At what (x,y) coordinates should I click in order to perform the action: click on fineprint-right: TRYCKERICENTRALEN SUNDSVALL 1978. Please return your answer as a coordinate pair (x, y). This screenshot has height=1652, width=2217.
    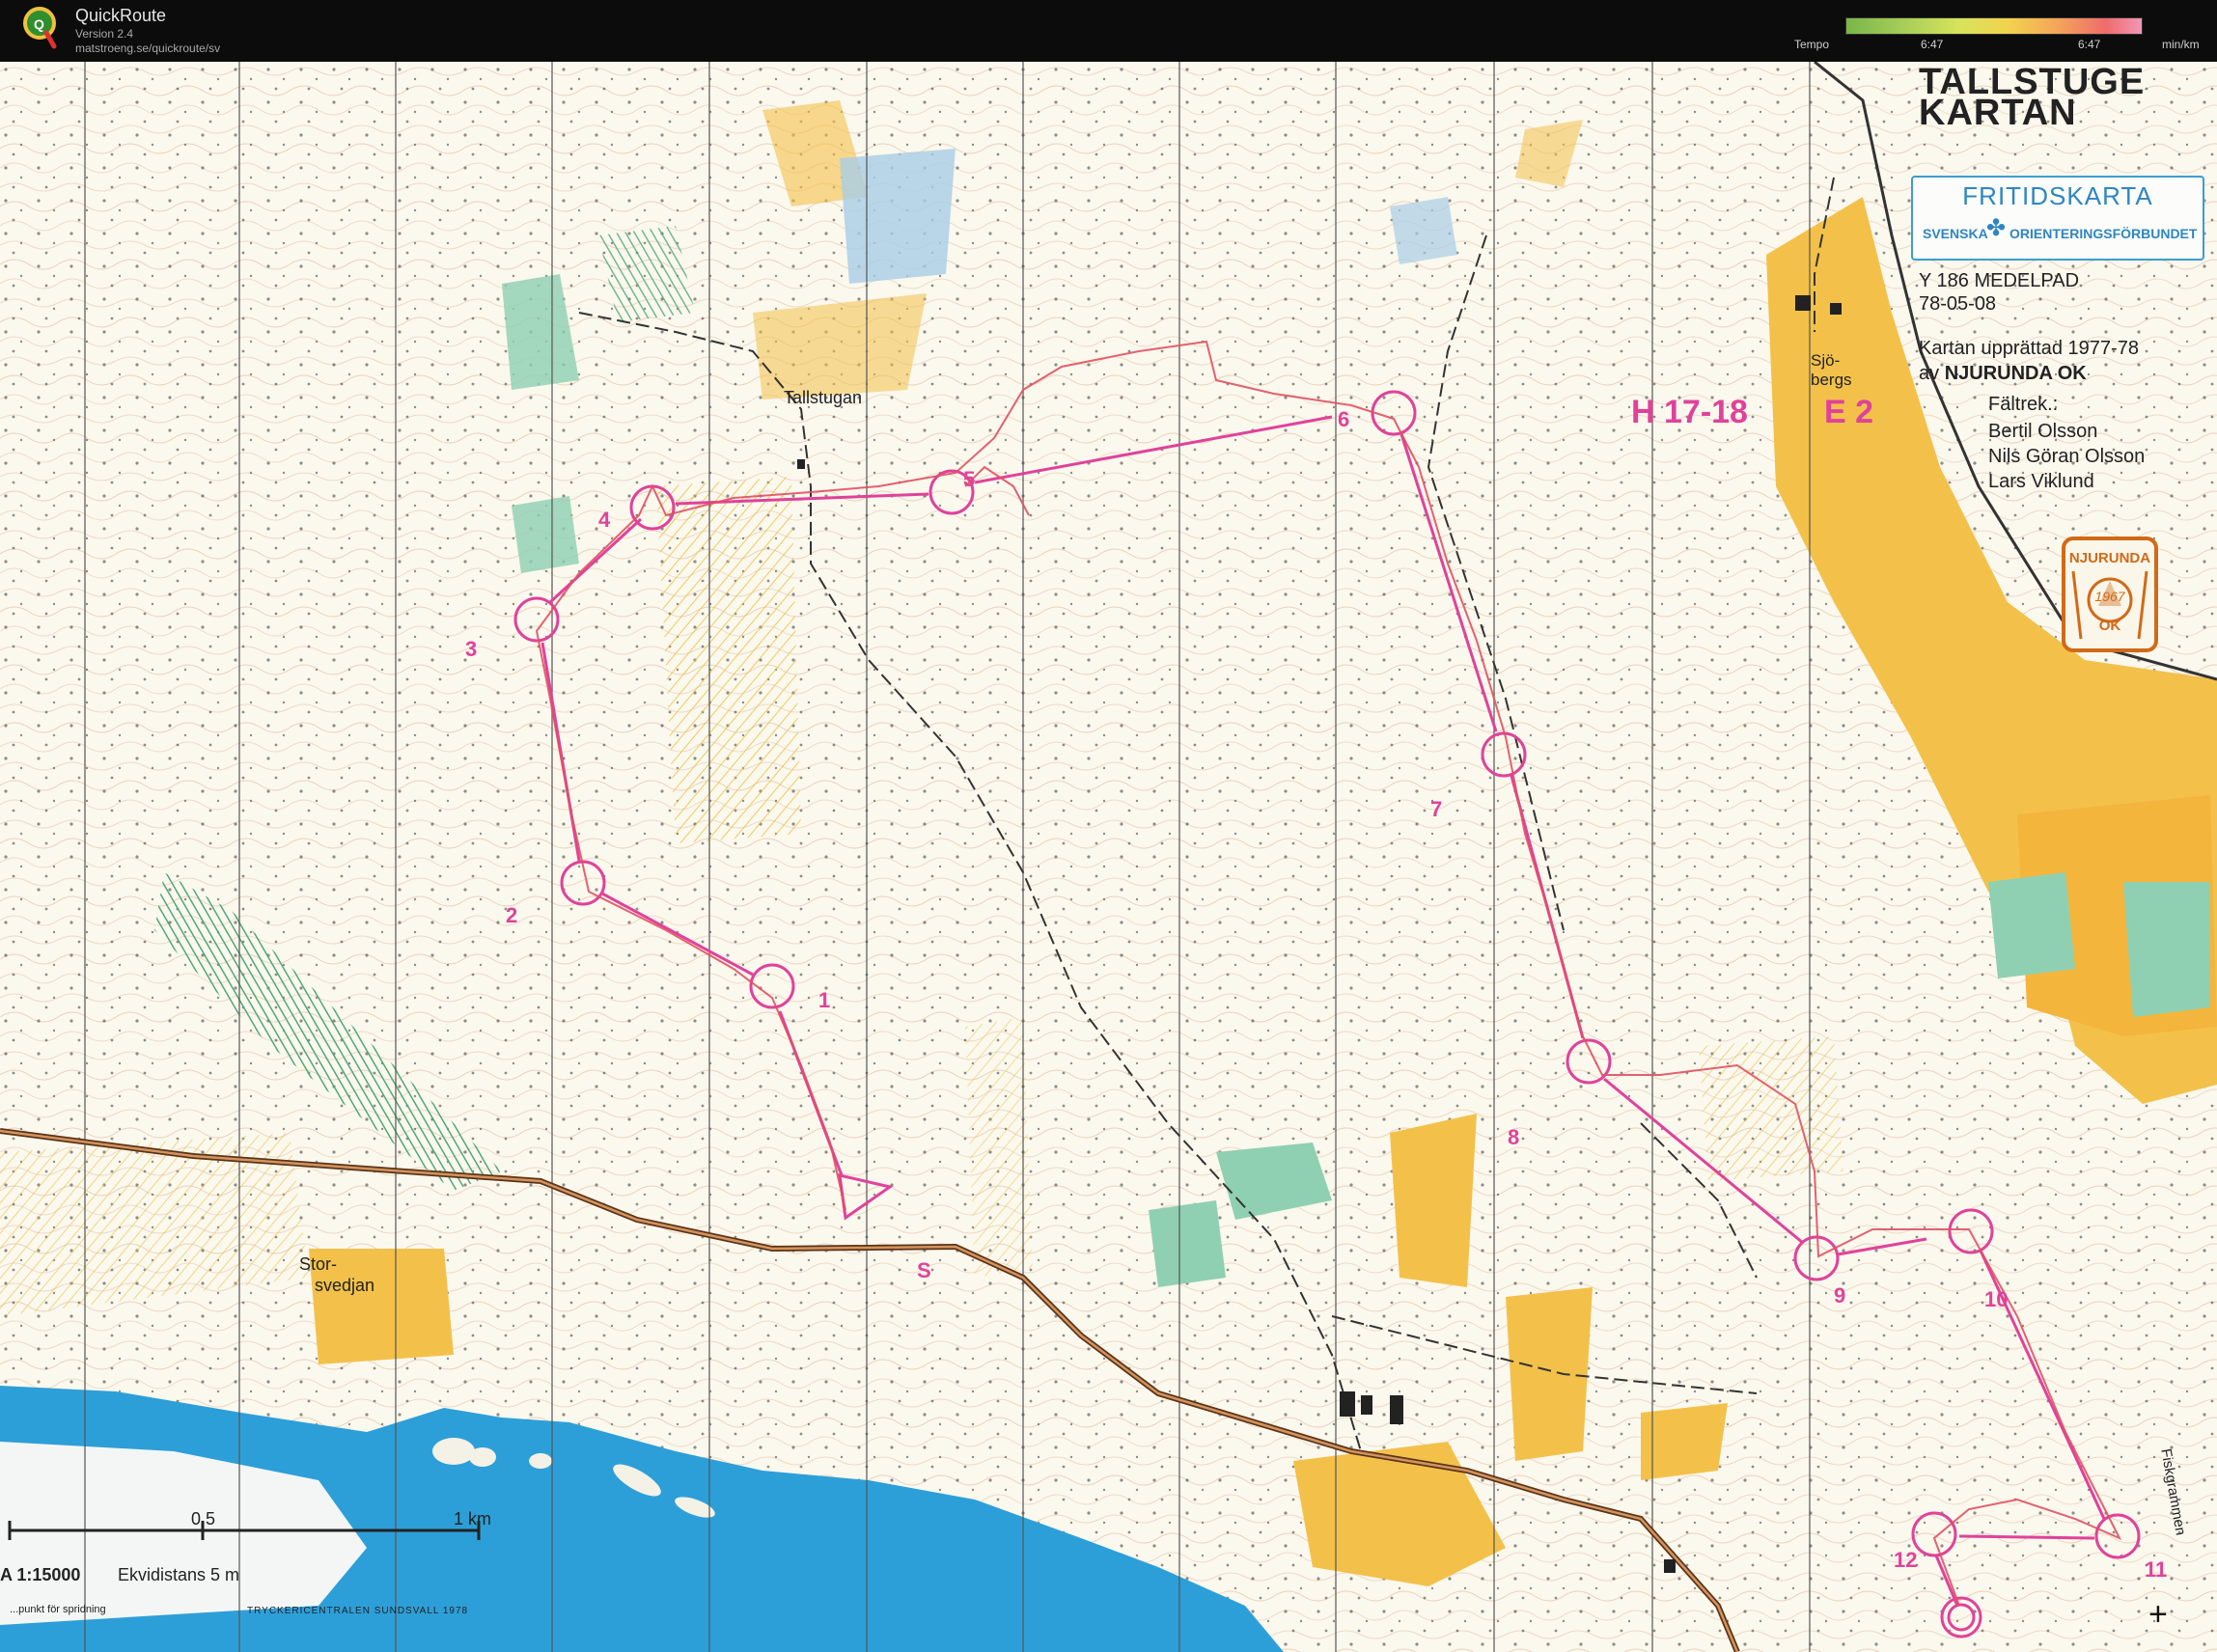
    Looking at the image, I should click on (358, 1611).